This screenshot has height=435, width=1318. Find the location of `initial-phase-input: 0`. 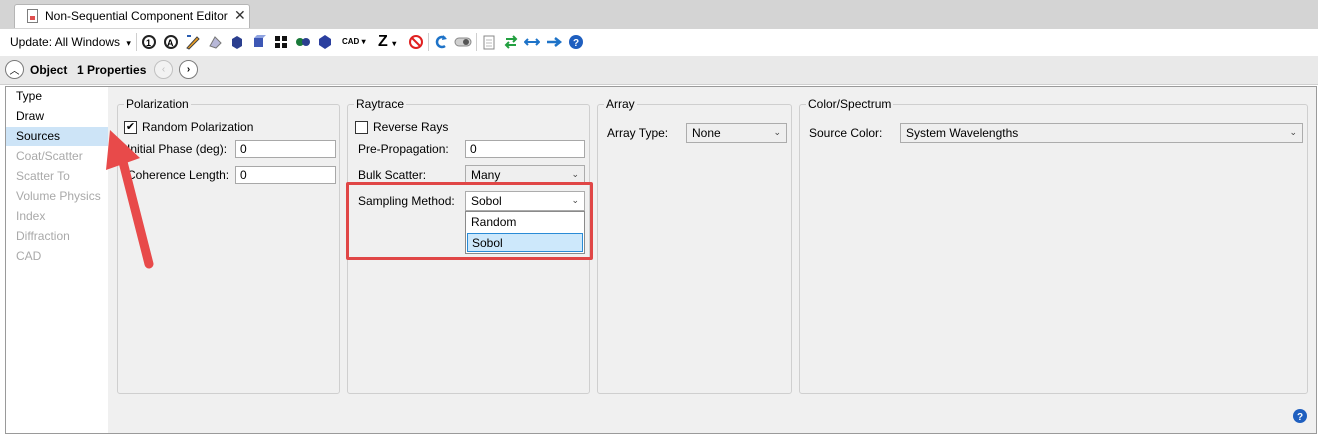

initial-phase-input: 0 is located at coordinates (285, 149).